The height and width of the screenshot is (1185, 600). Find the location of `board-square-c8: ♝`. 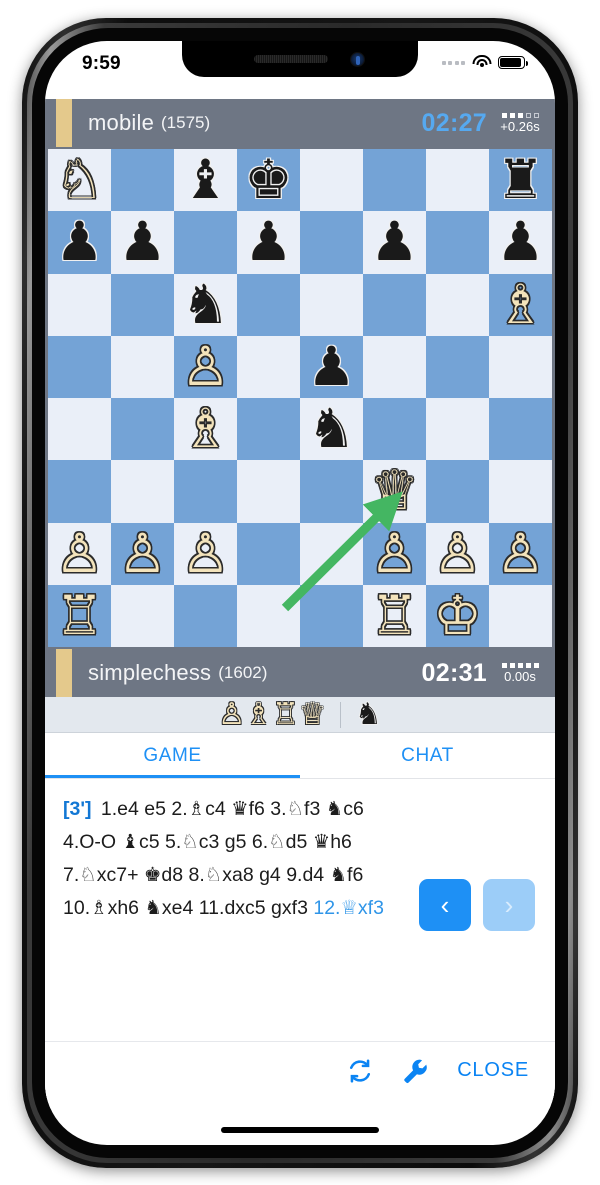

board-square-c8: ♝ is located at coordinates (205, 180).